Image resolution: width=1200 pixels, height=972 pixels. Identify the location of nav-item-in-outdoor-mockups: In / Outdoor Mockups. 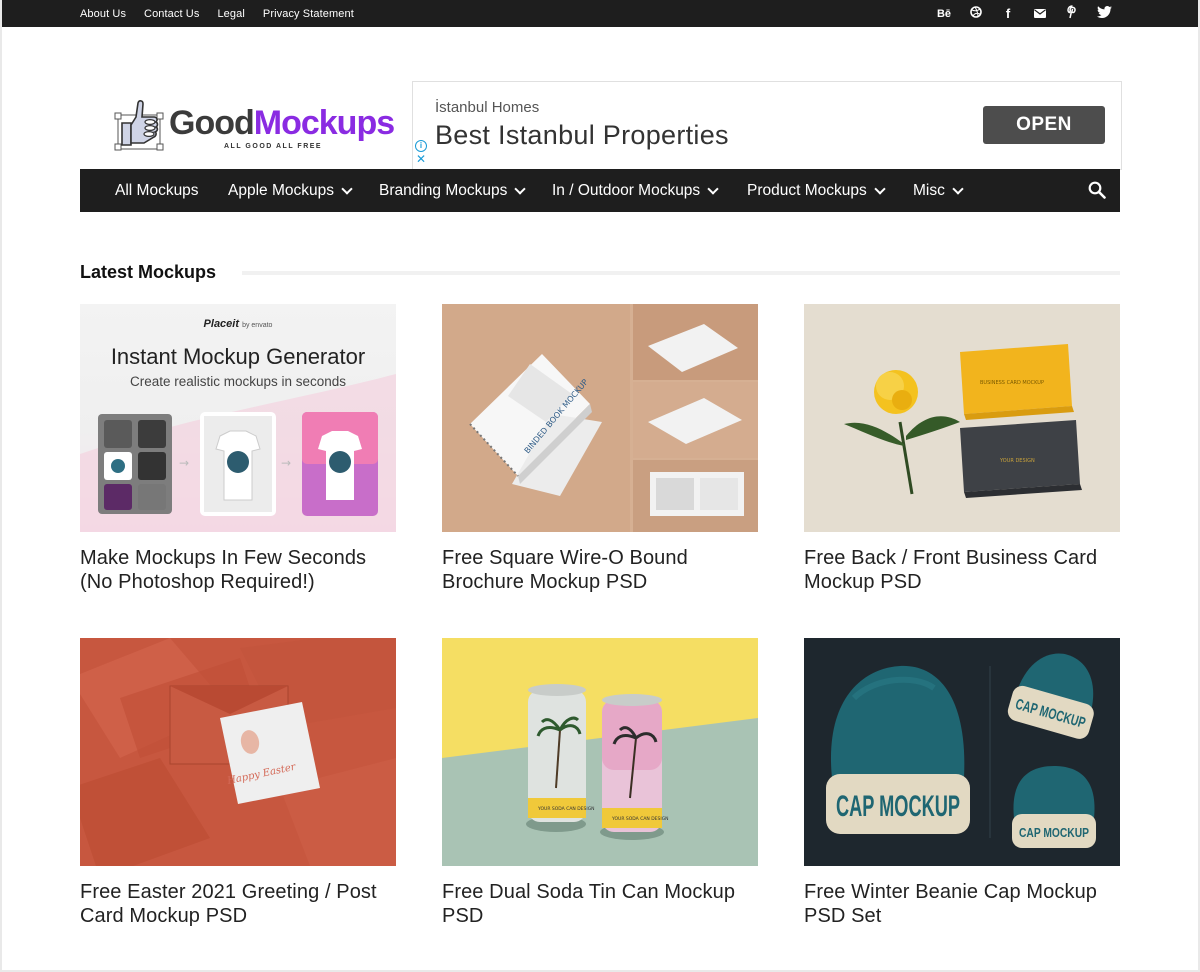
(635, 190).